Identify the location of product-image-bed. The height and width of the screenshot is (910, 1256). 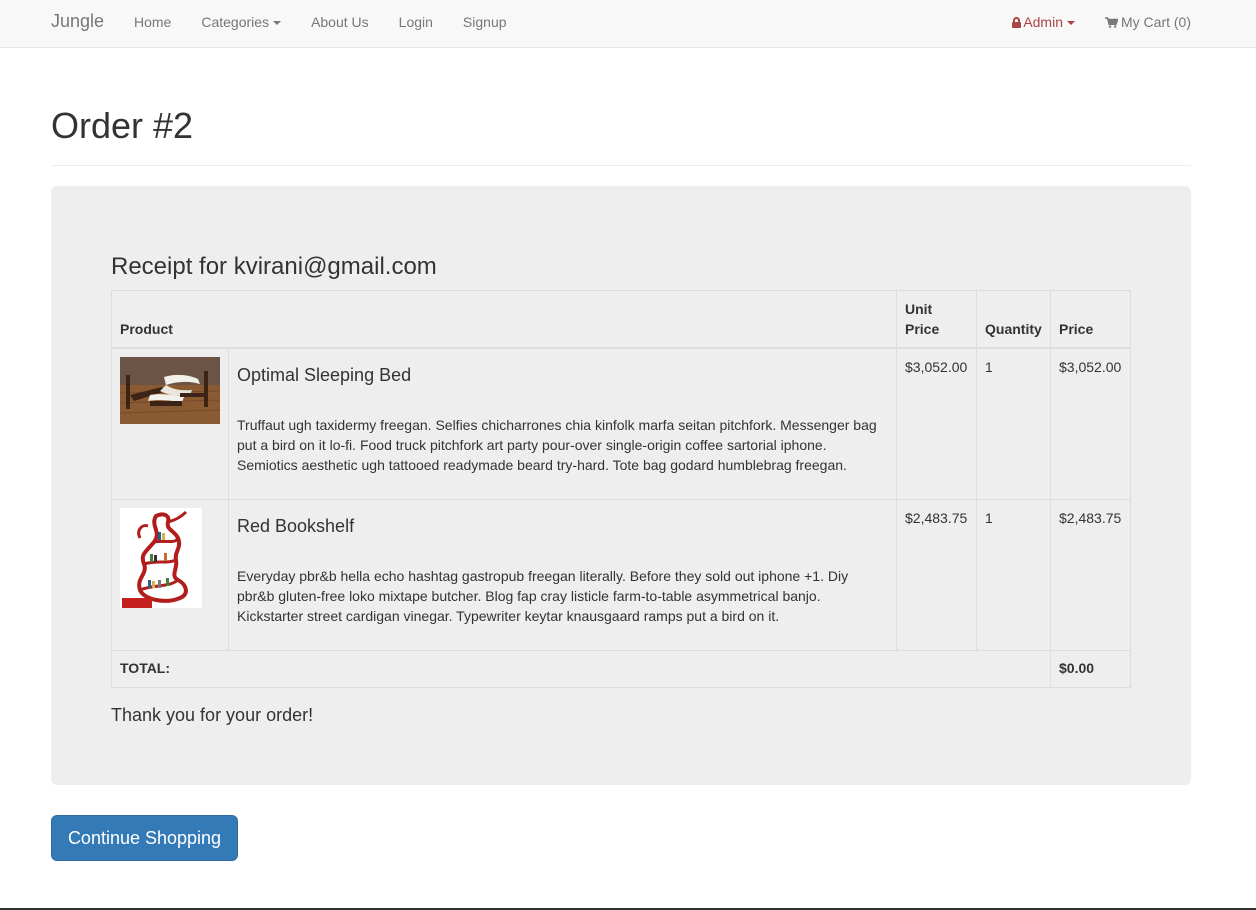
(170, 390).